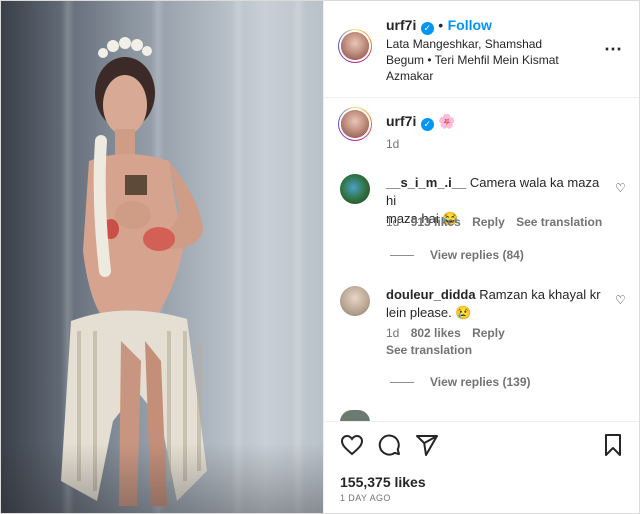 The width and height of the screenshot is (640, 514). What do you see at coordinates (427, 445) in the screenshot?
I see `share-send-icon` at bounding box center [427, 445].